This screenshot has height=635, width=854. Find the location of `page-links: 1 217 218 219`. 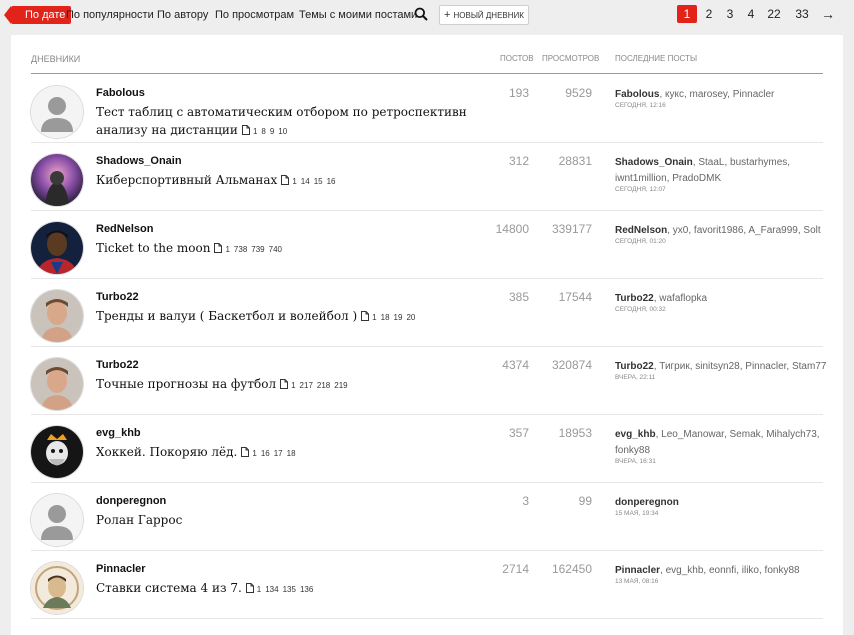

page-links: 1 217 218 219 is located at coordinates (316, 384).